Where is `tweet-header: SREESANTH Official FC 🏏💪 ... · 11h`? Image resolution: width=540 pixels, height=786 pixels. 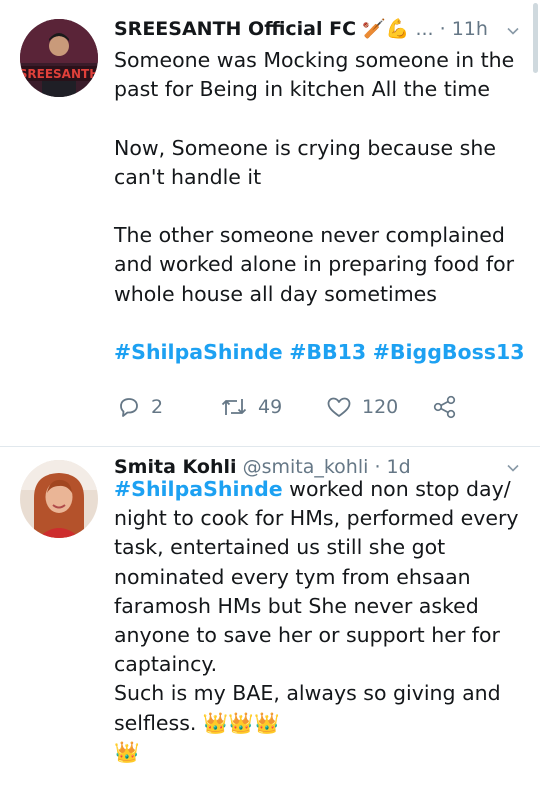 tweet-header: SREESANTH Official FC 🏏💪 ... · 11h is located at coordinates (309, 28).